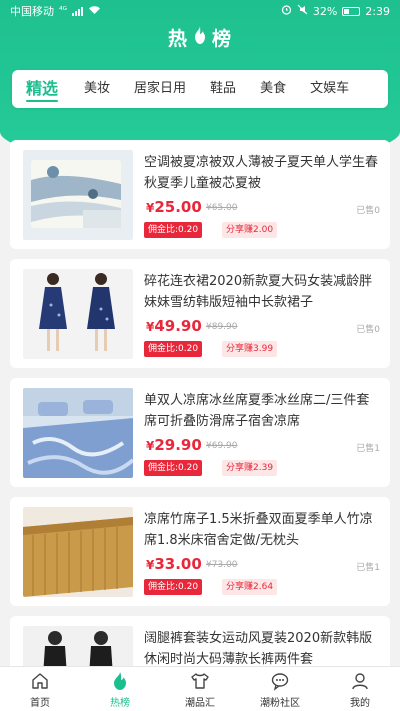  Describe the element at coordinates (178, 326) in the screenshot. I see `price-value: 49.90` at that location.